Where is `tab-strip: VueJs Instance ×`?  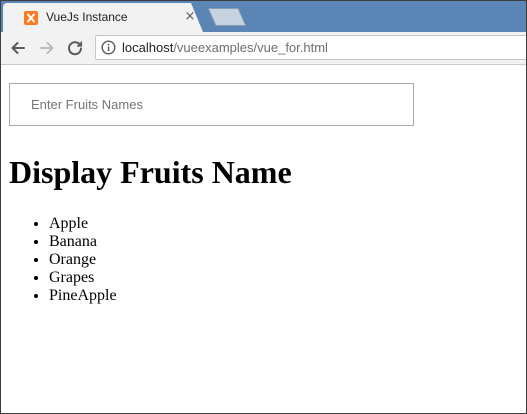
tab-strip: VueJs Instance × is located at coordinates (263, 16).